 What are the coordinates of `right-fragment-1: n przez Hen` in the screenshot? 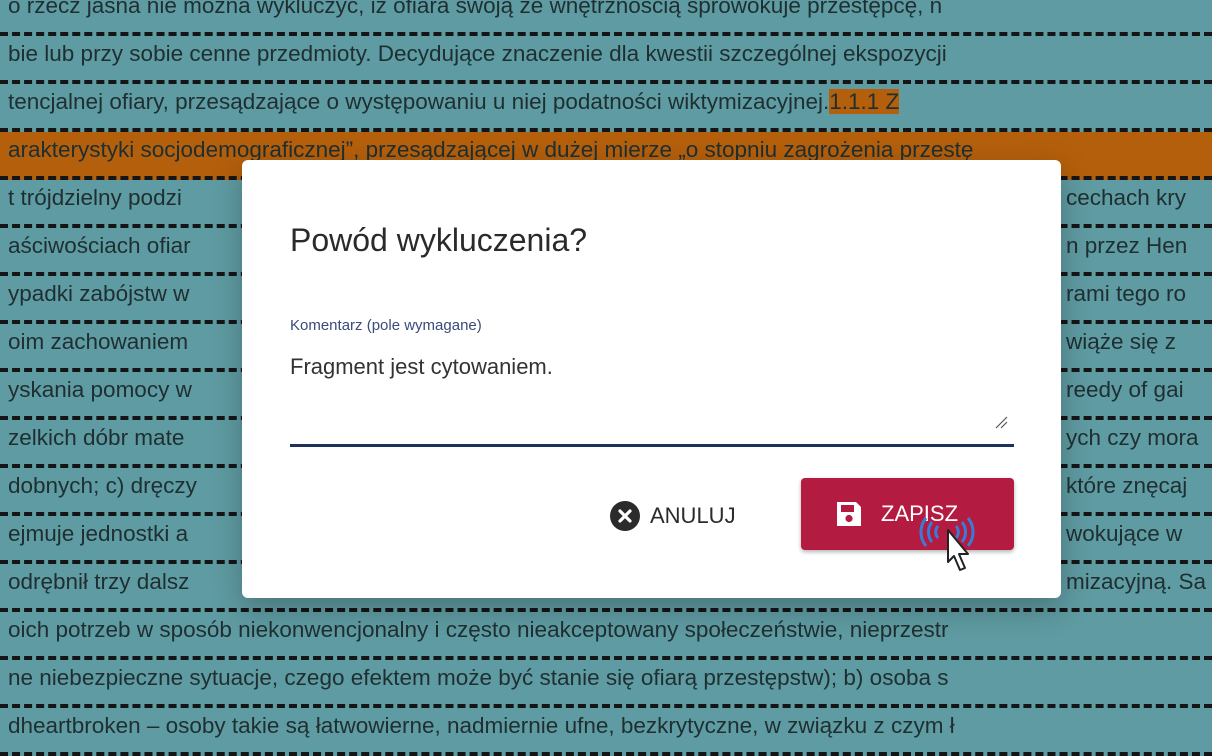 It's located at (1127, 245).